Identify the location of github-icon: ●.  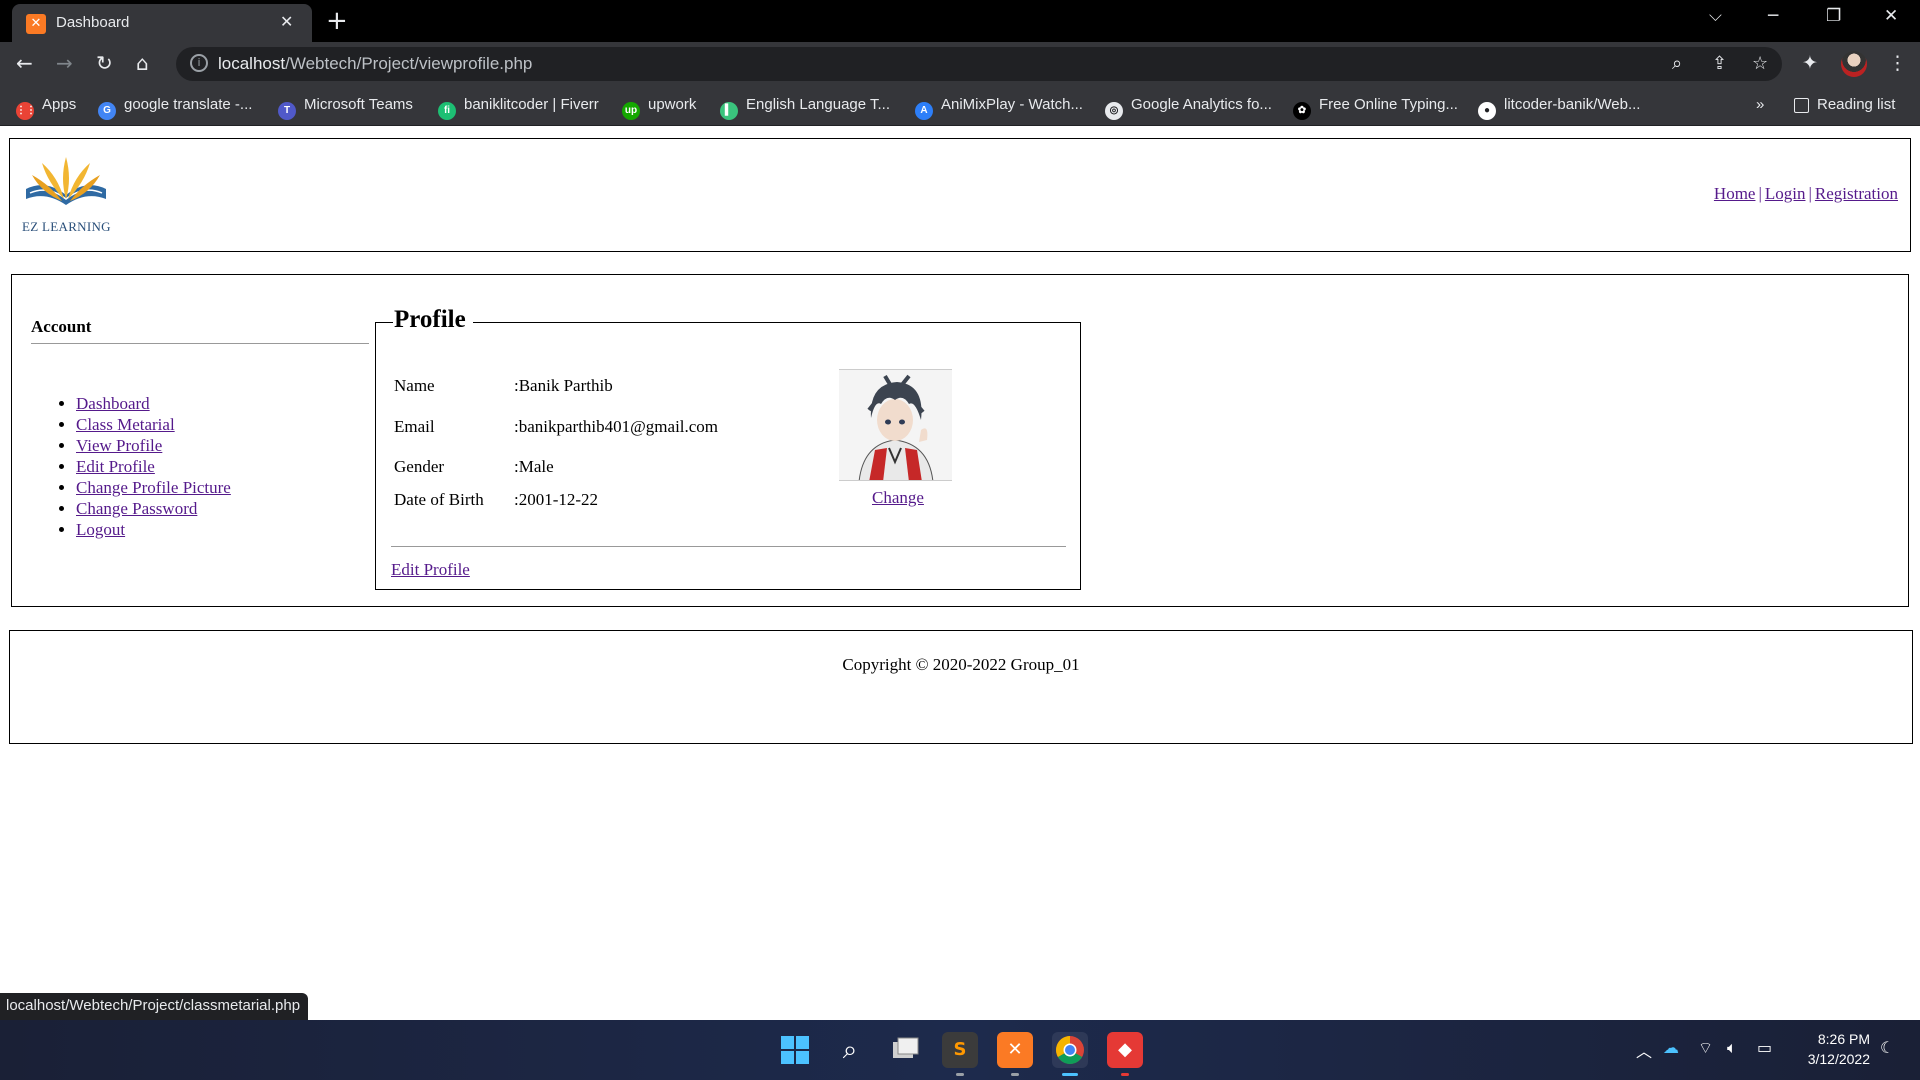
(1487, 111).